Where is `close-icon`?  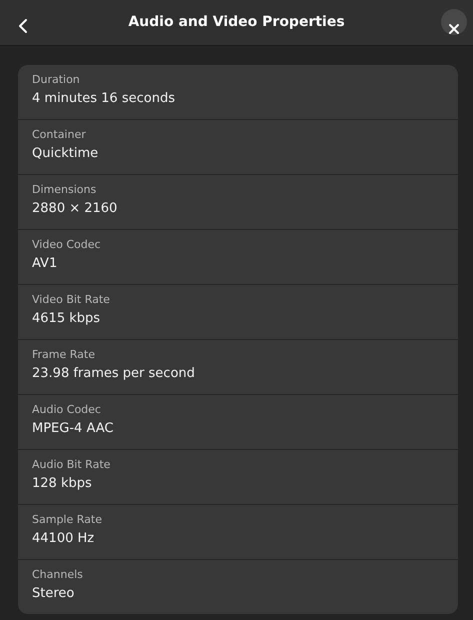
close-icon is located at coordinates (454, 28).